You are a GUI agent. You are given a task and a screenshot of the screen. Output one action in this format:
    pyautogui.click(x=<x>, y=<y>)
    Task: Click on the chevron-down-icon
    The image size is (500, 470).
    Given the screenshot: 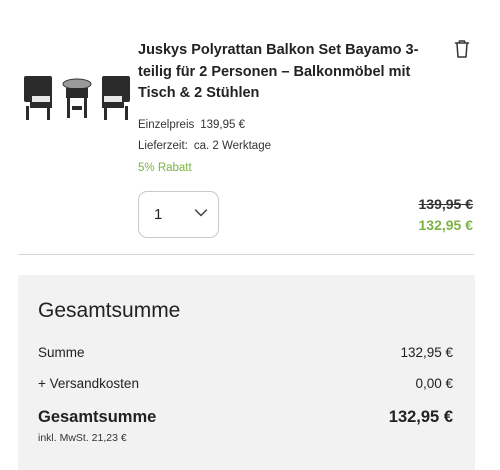 What is the action you would take?
    pyautogui.click(x=201, y=213)
    